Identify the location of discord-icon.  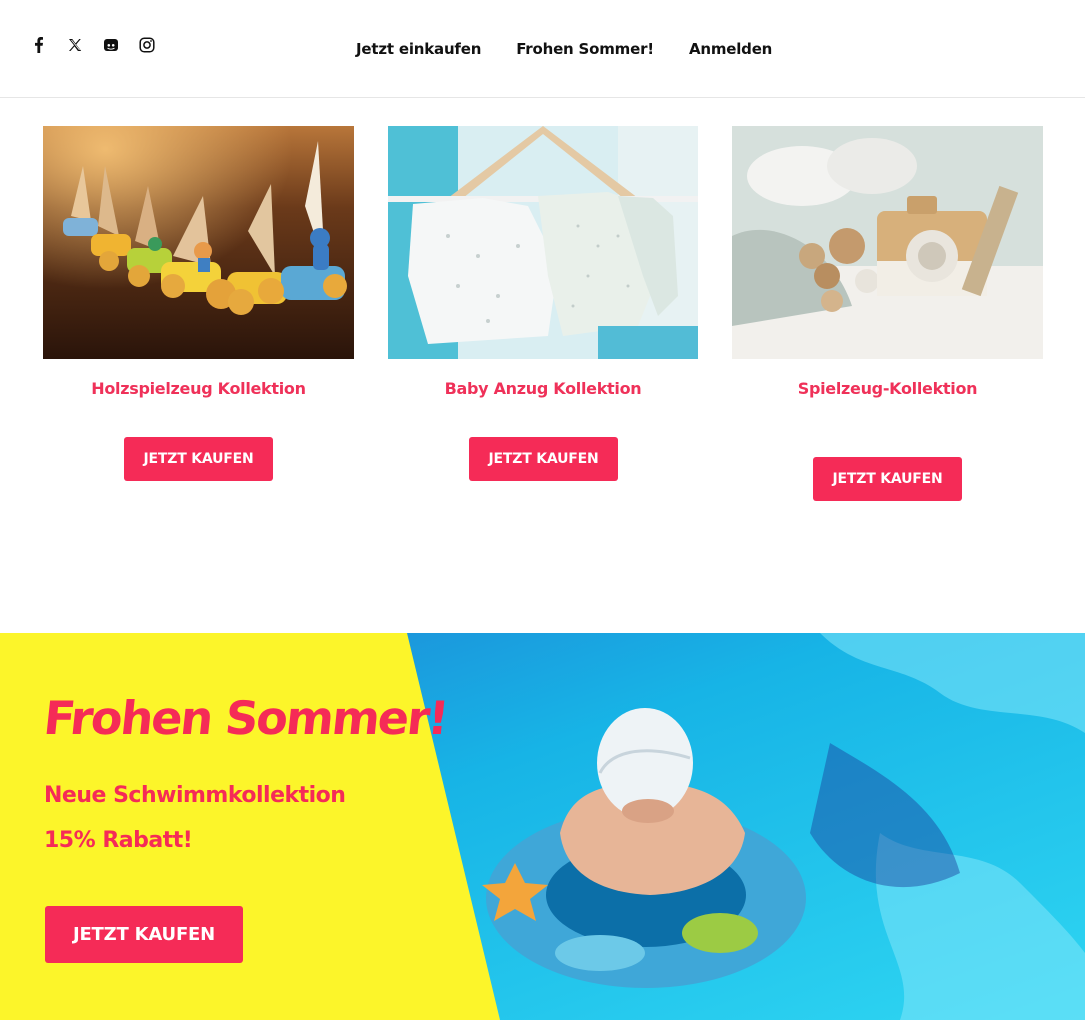
(111, 45).